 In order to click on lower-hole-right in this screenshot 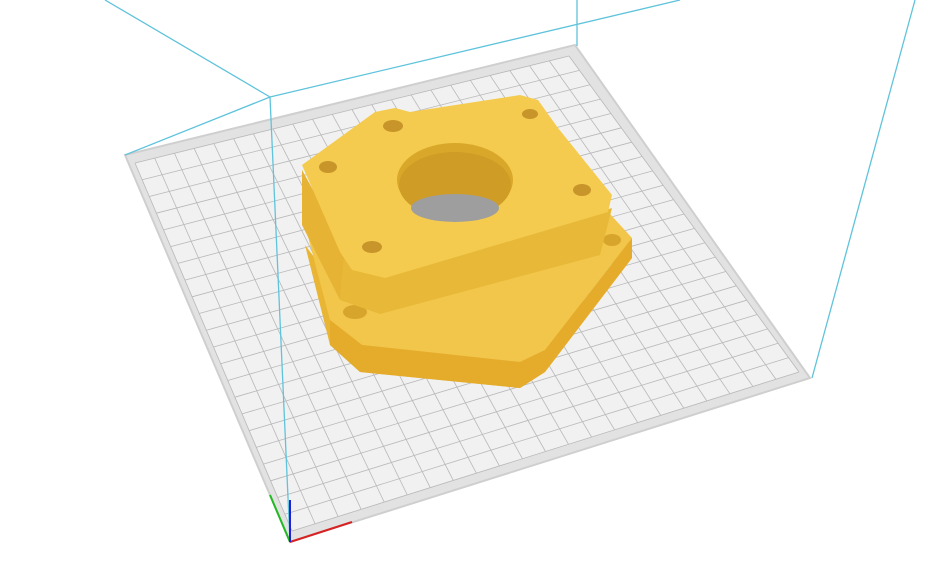, I will do `click(612, 240)`.